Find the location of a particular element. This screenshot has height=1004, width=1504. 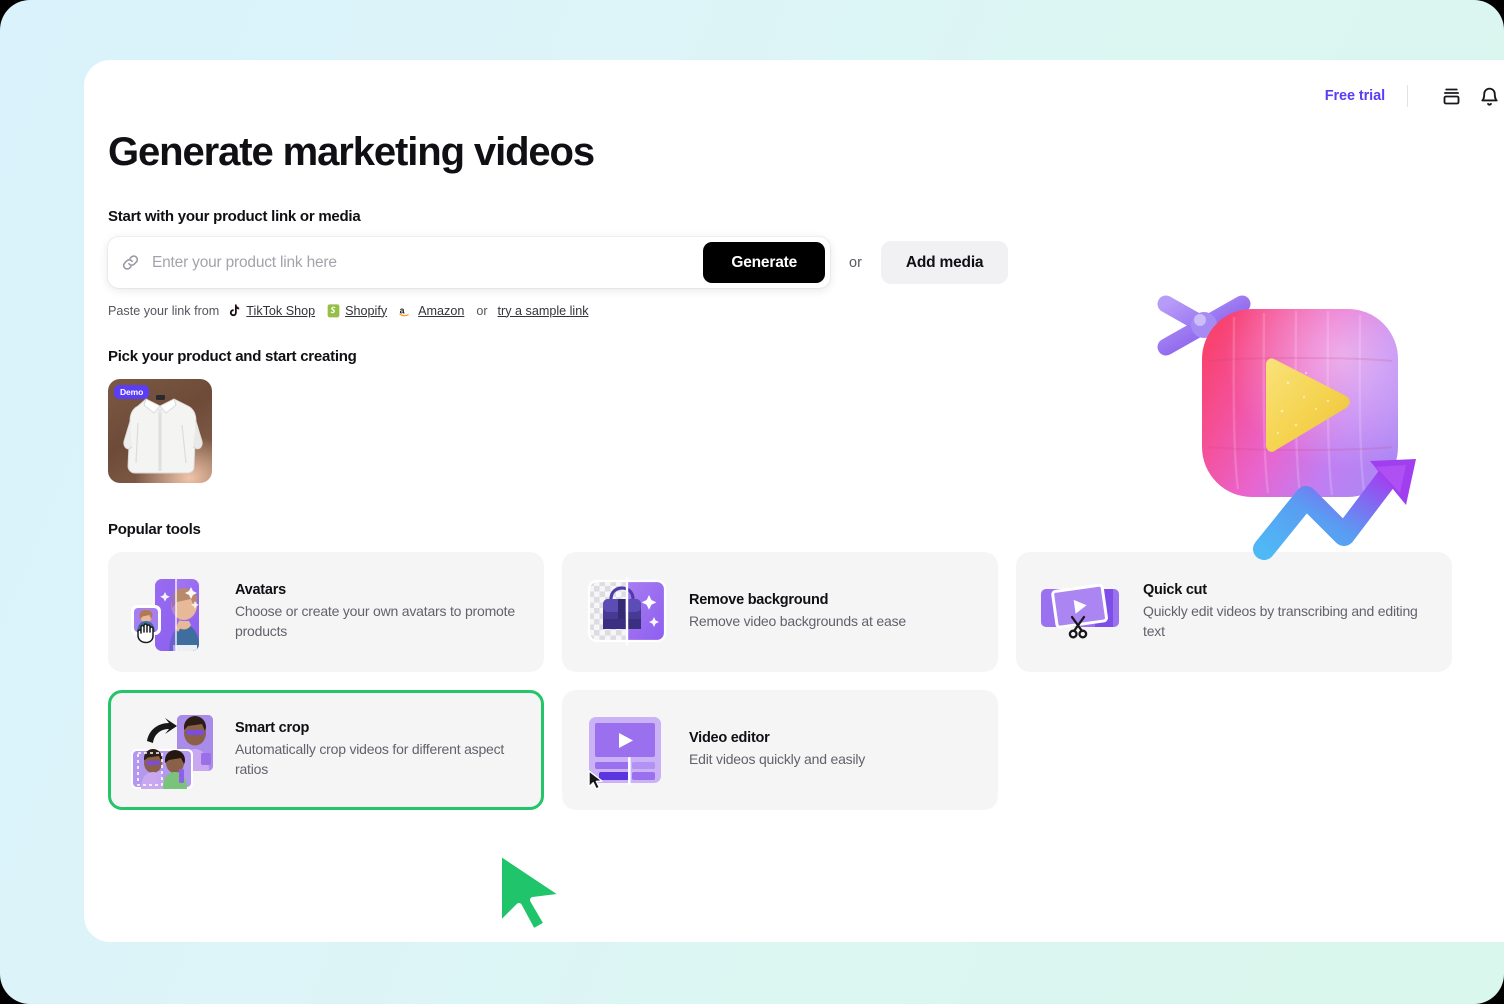

tool-description: Remove video backgrounds at ease is located at coordinates (797, 621).